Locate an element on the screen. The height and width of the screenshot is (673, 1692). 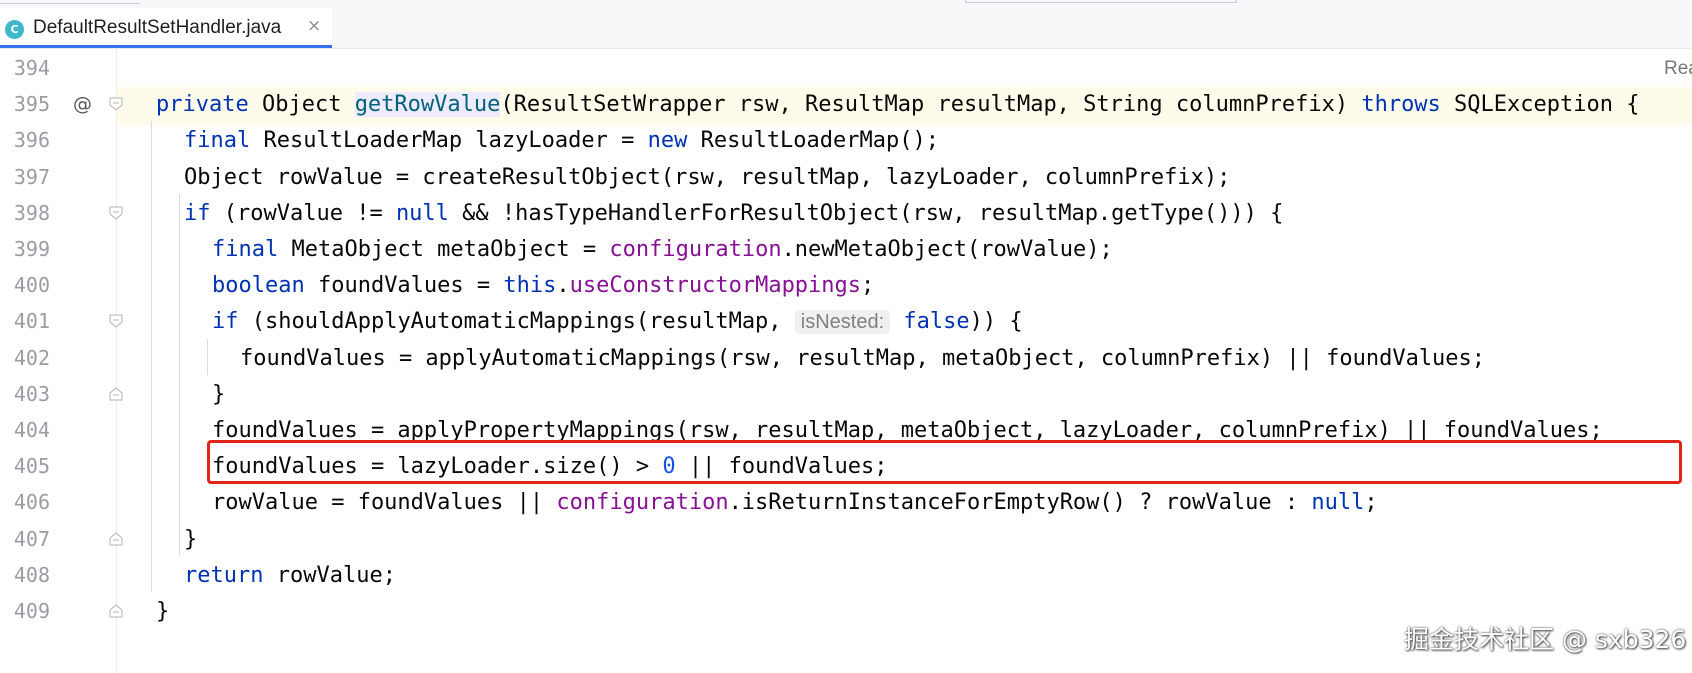
close-icon: × is located at coordinates (314, 26).